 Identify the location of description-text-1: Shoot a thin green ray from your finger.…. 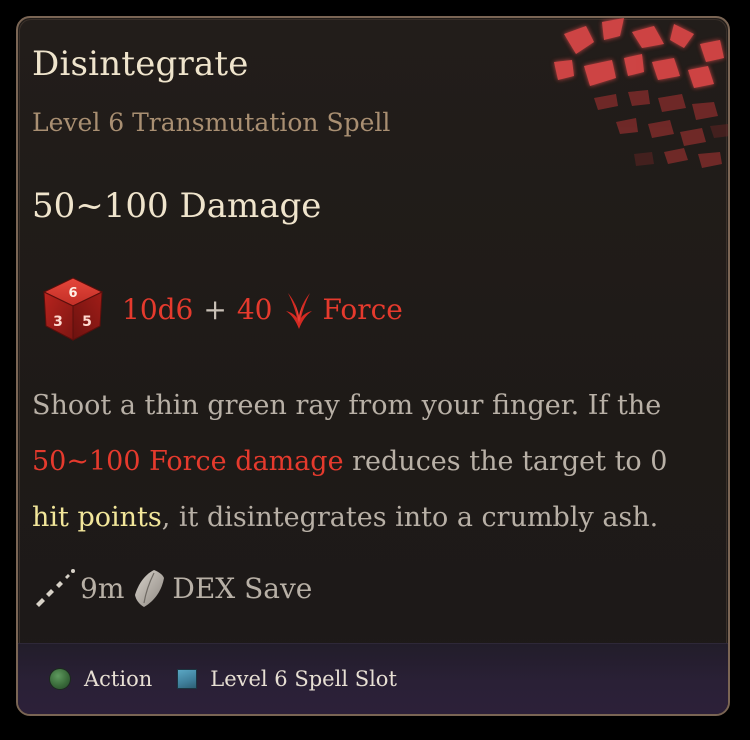
(347, 405).